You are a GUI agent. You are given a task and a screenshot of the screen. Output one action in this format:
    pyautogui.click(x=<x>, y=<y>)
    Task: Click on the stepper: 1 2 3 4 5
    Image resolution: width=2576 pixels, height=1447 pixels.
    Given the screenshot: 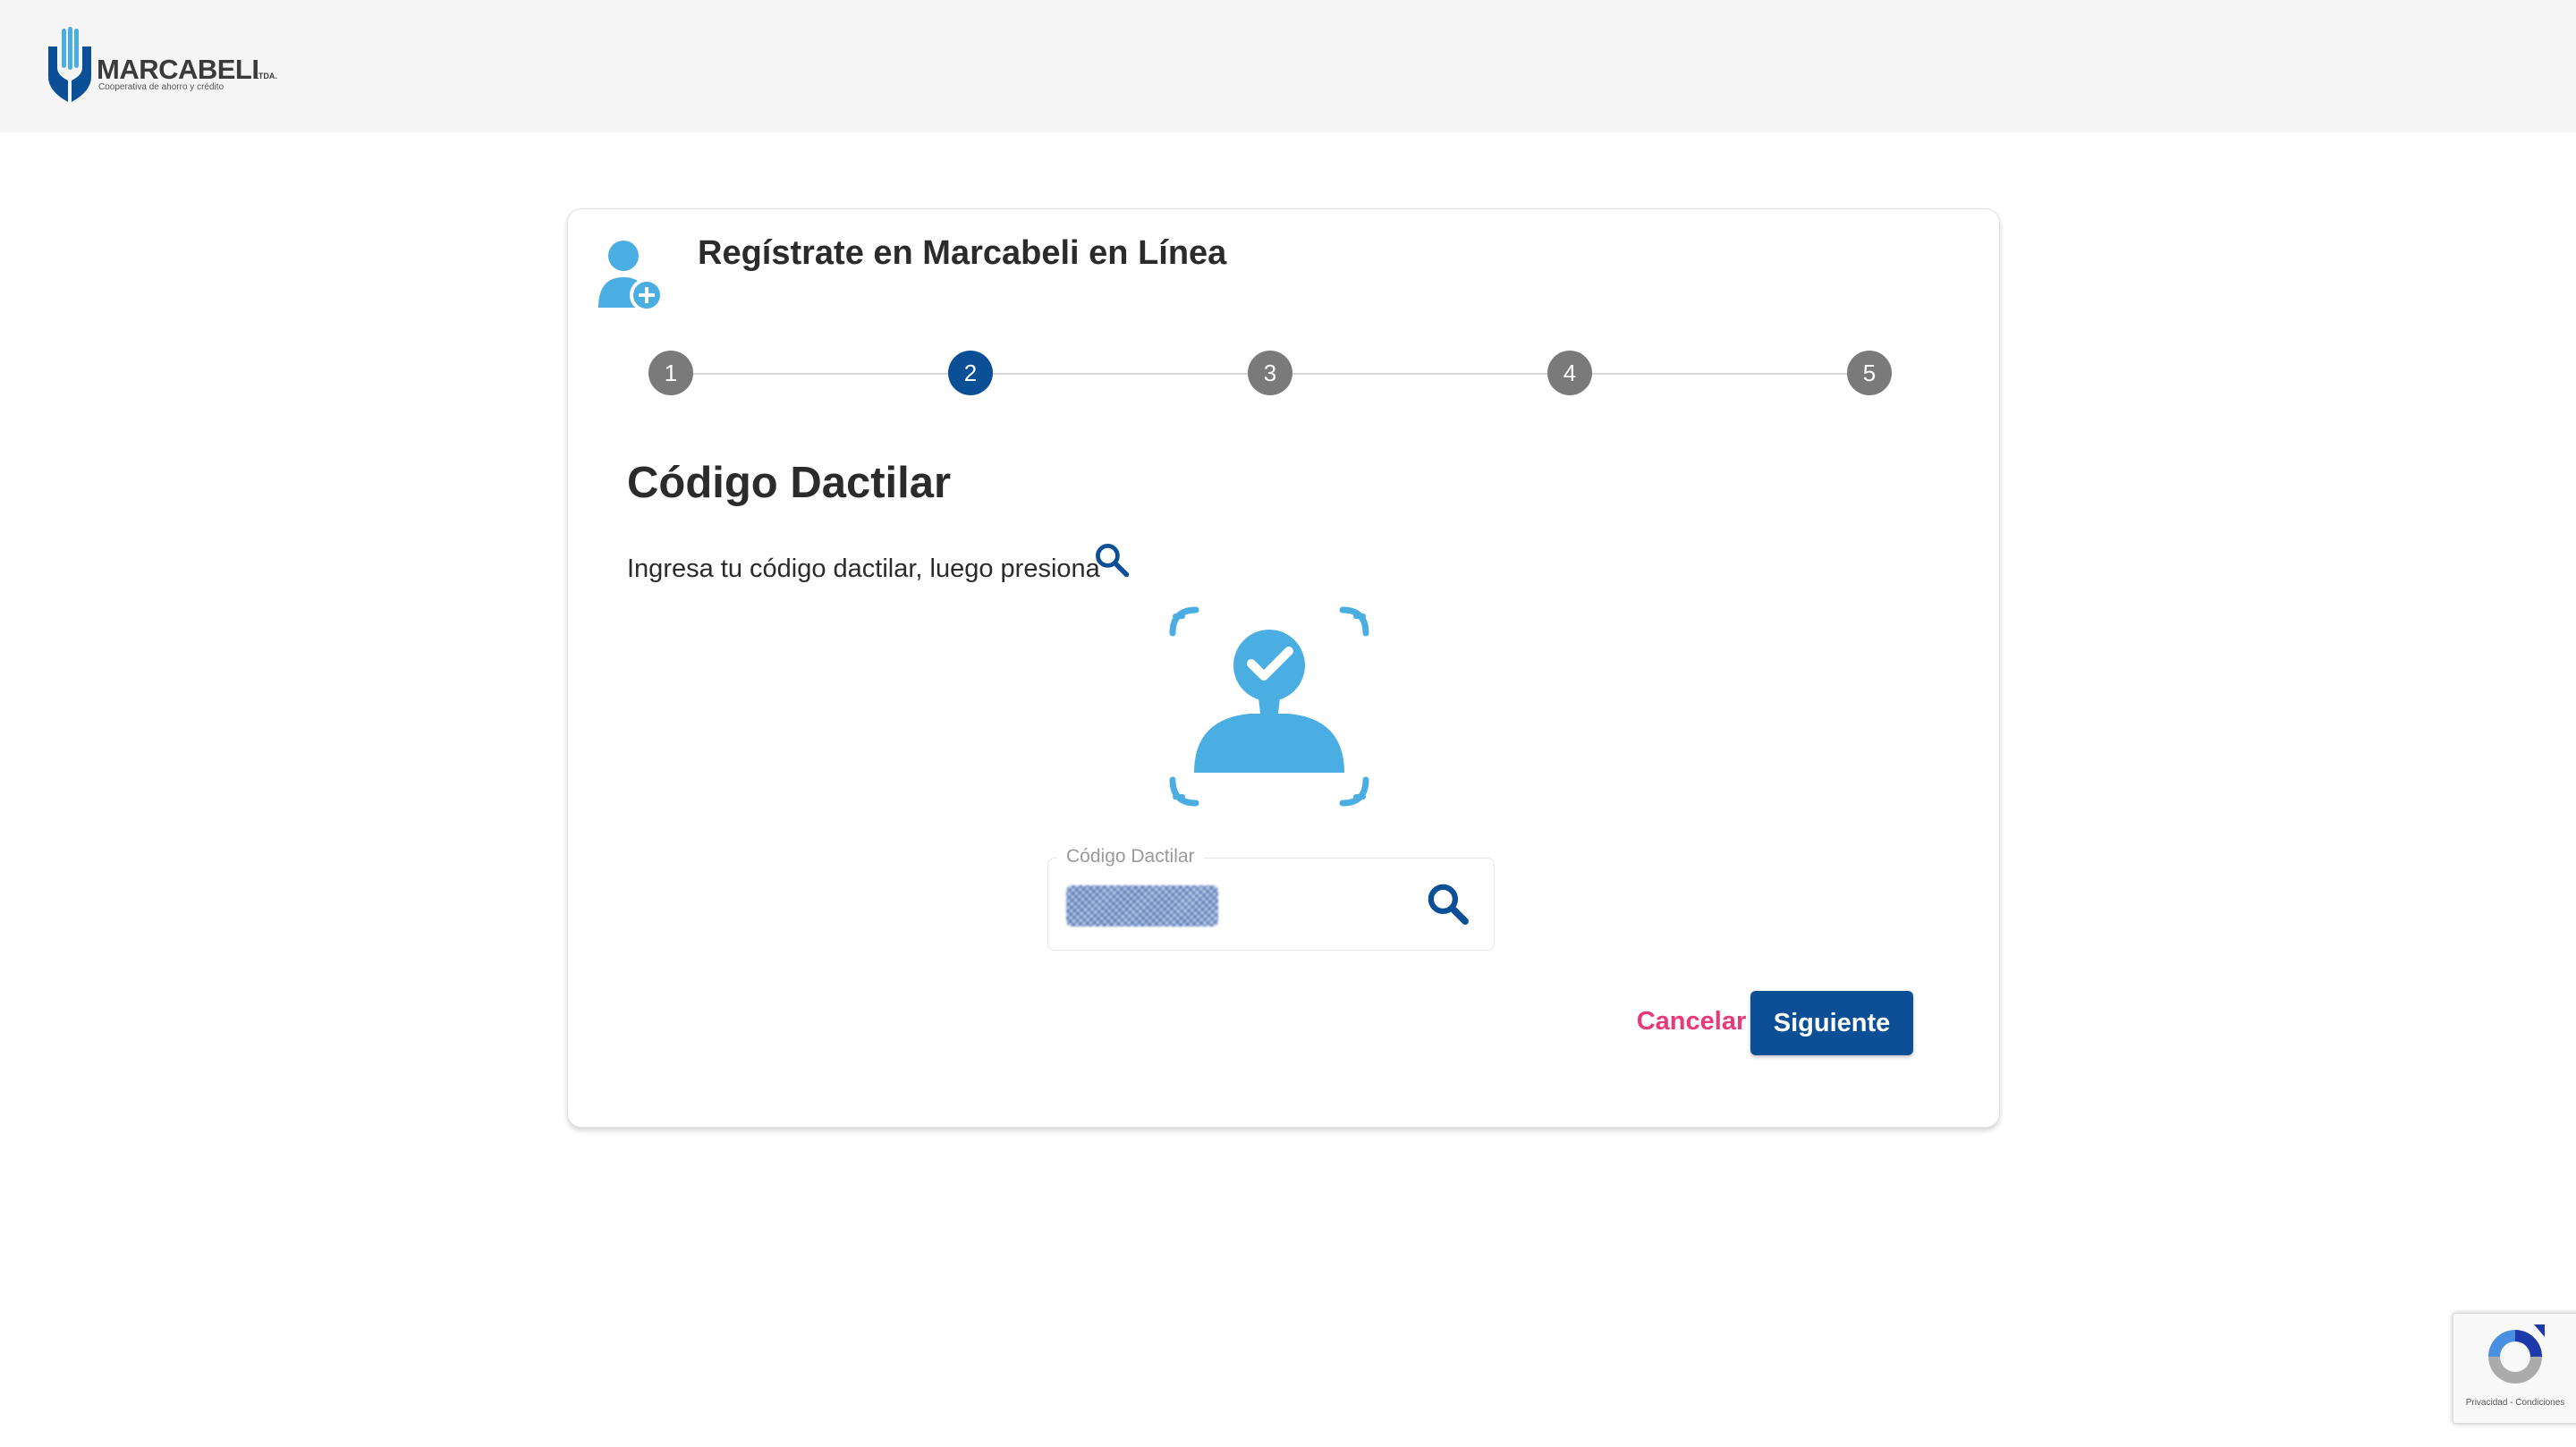 What is the action you would take?
    pyautogui.click(x=1271, y=373)
    